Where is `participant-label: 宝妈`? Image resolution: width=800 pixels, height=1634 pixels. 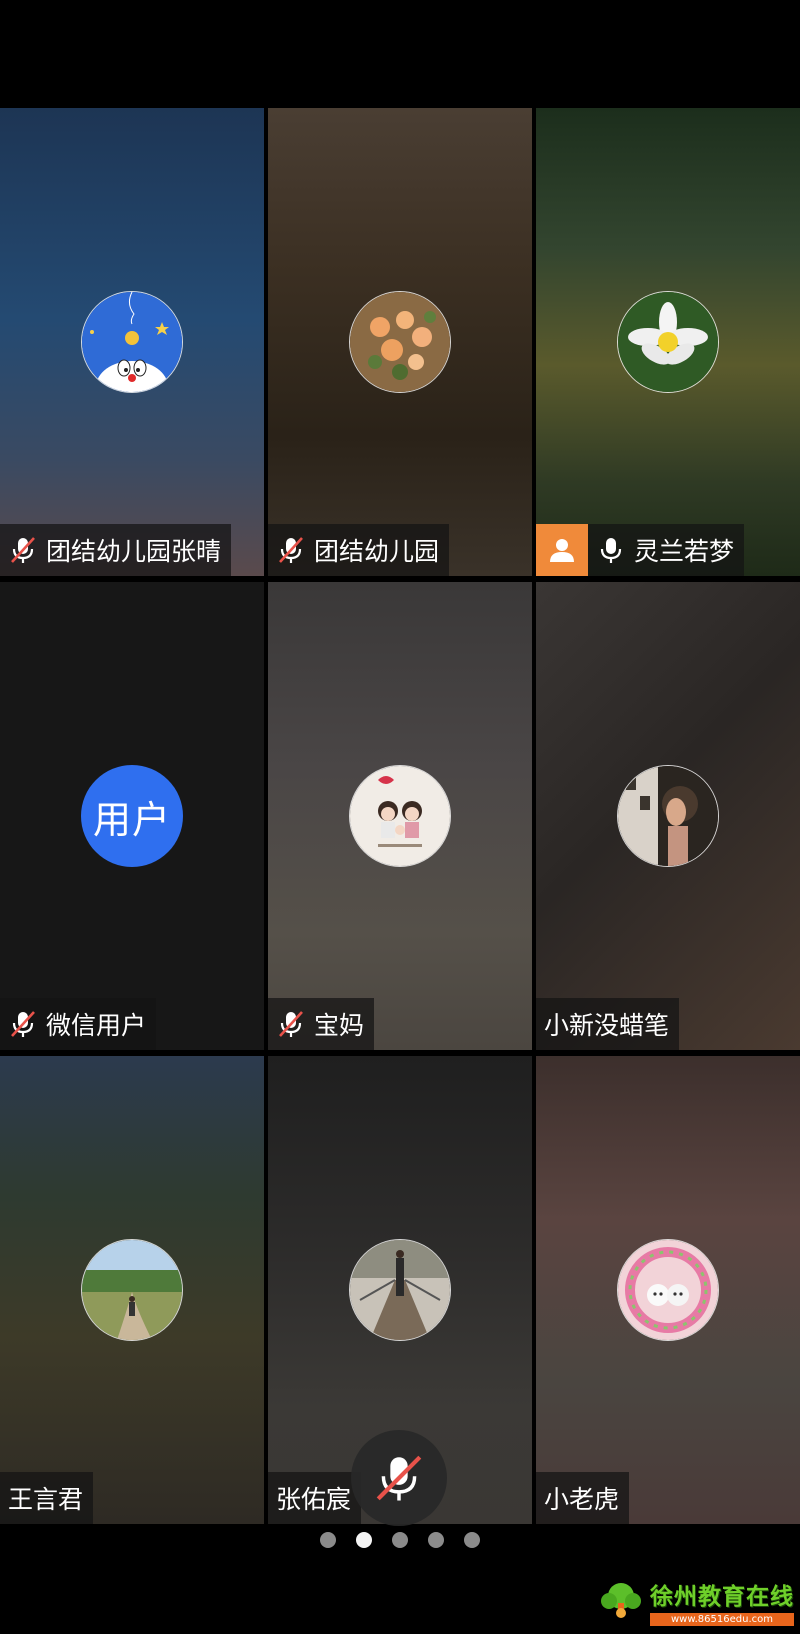 participant-label: 宝妈 is located at coordinates (321, 1024).